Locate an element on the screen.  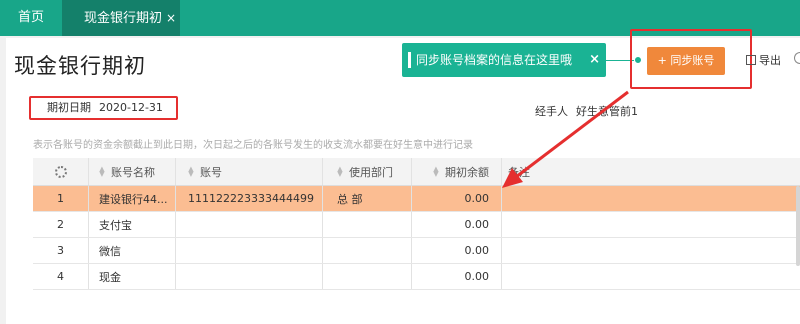
arrow-head is located at coordinates (512, 178).